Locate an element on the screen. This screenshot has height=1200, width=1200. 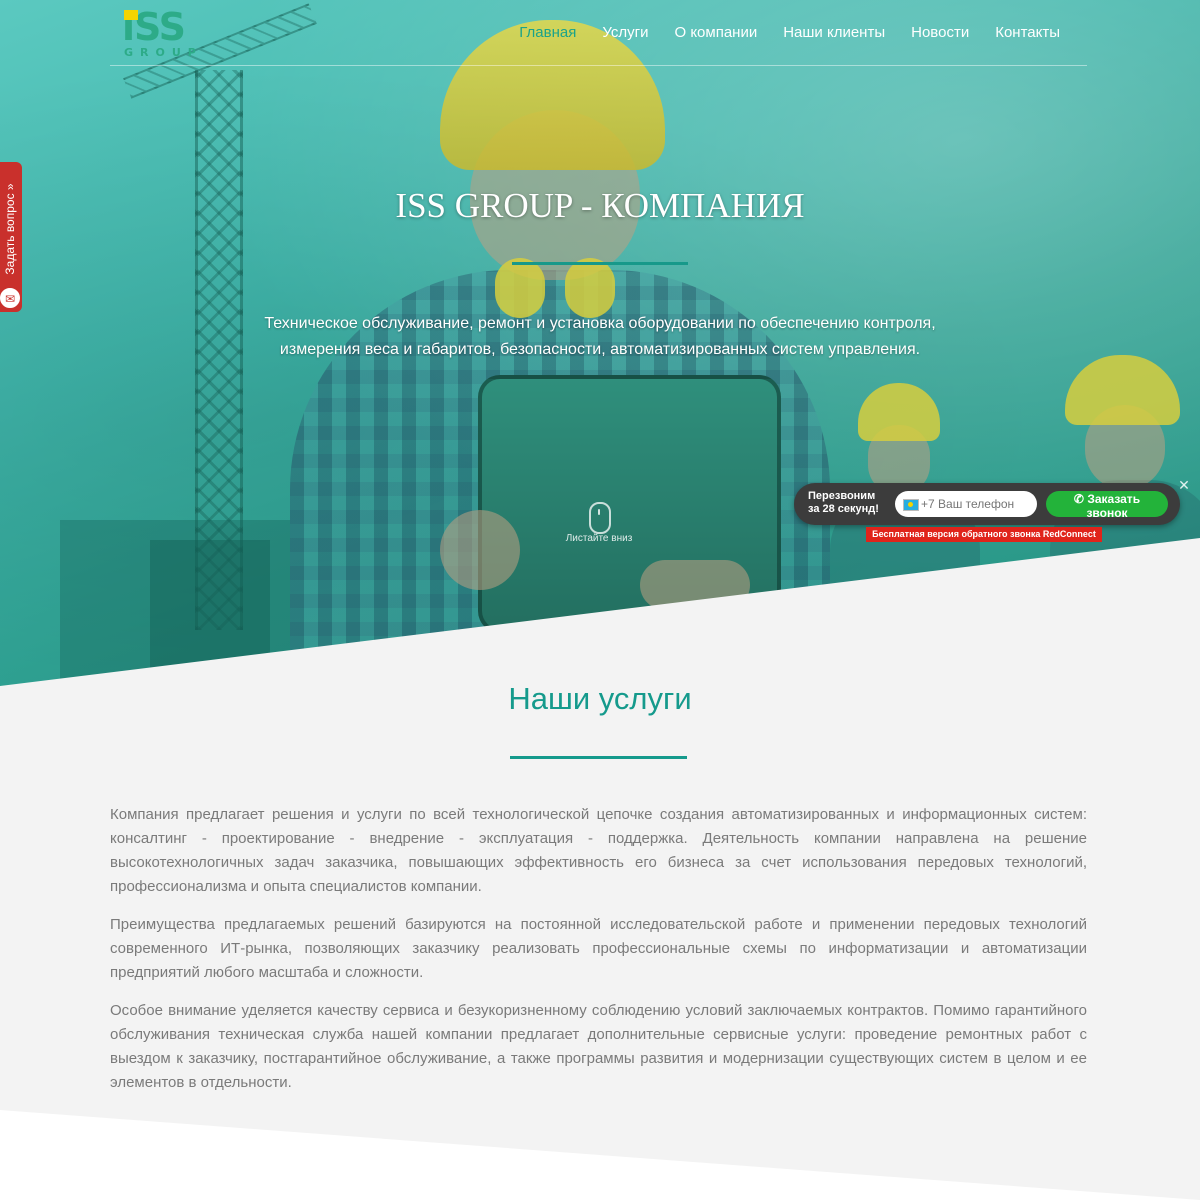
envelope-icon: ✉ is located at coordinates (11, 298).